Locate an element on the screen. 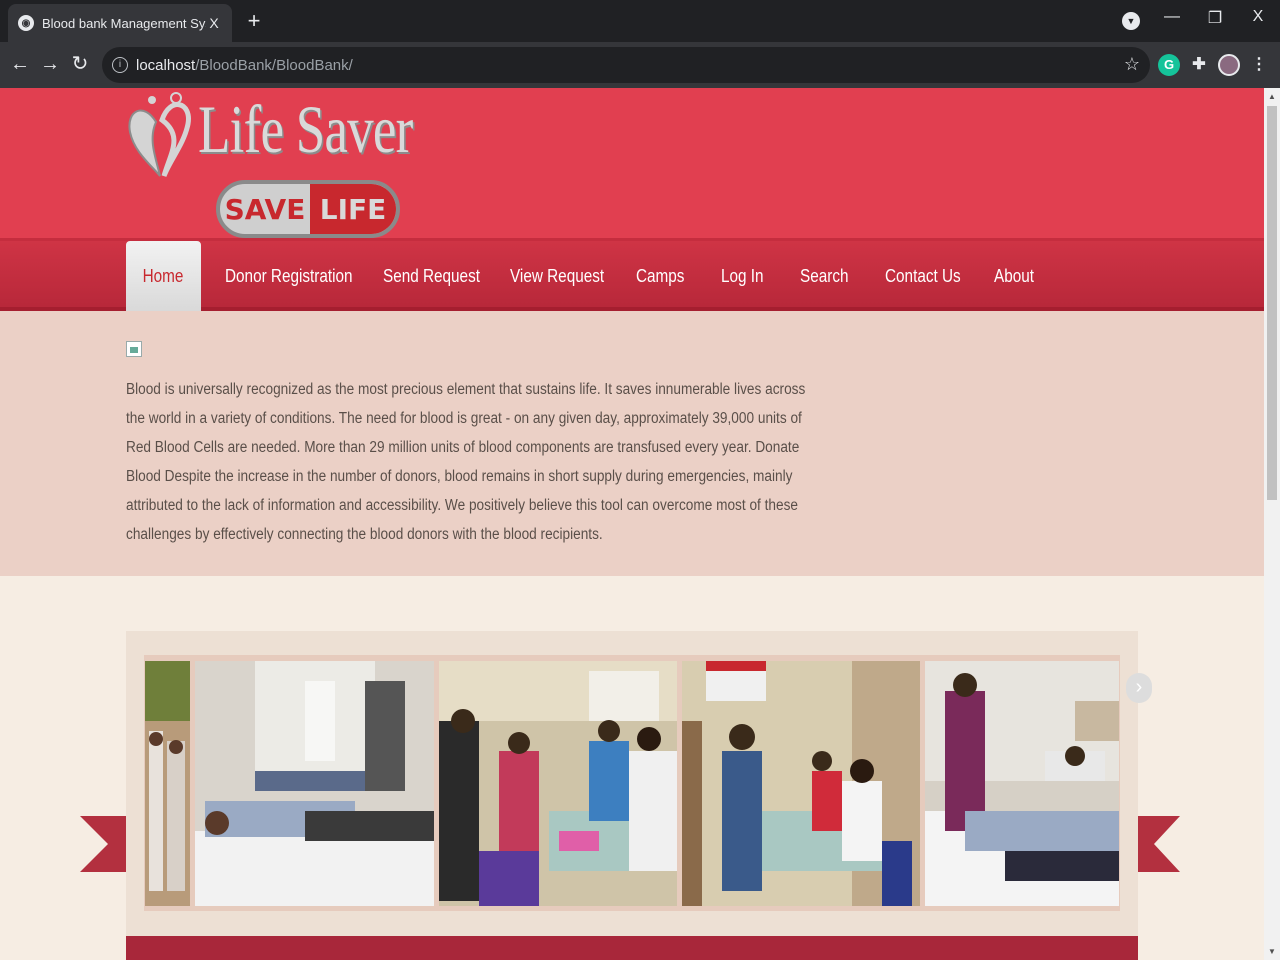 The image size is (1280, 960). address-bar: i localhost/BloodBank/BloodBank/ ☆ is located at coordinates (626, 65).